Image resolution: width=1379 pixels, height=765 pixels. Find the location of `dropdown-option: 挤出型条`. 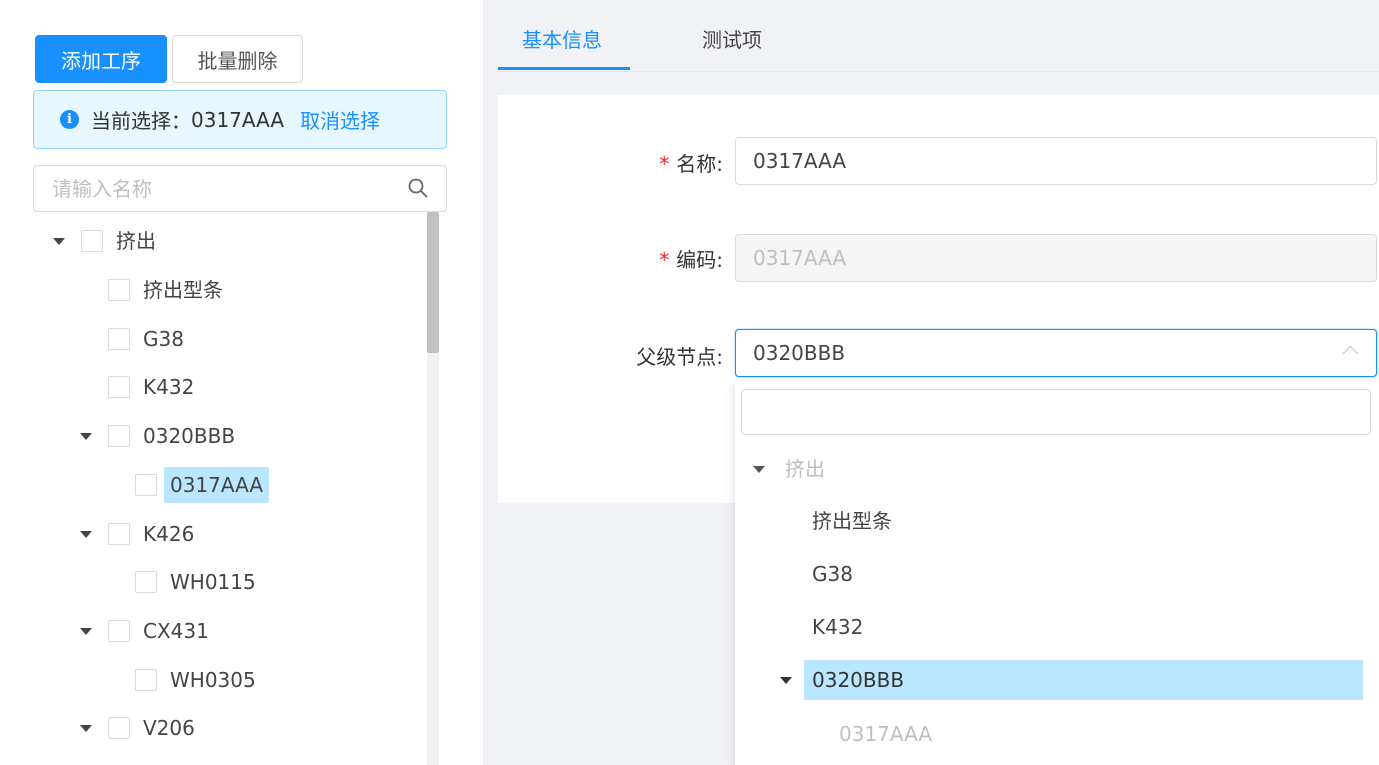

dropdown-option: 挤出型条 is located at coordinates (1057, 521).